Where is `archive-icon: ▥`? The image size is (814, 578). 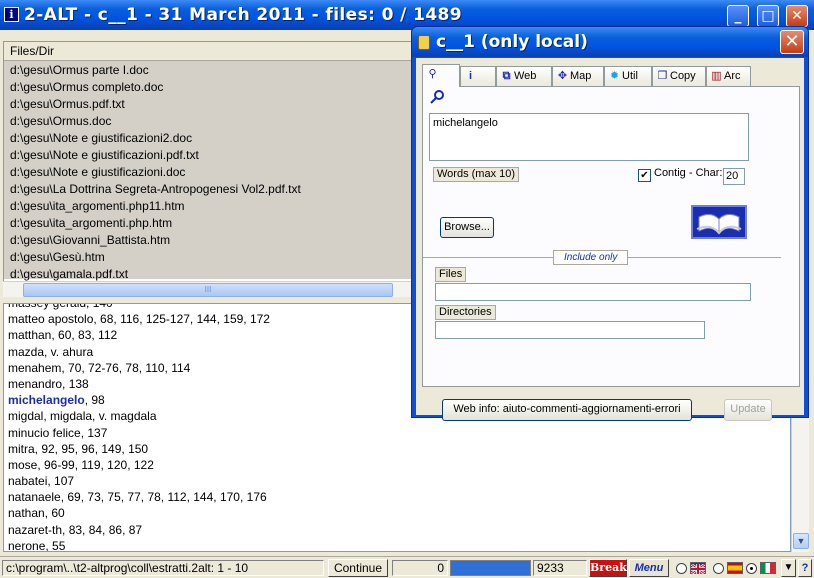
archive-icon: ▥ is located at coordinates (716, 76).